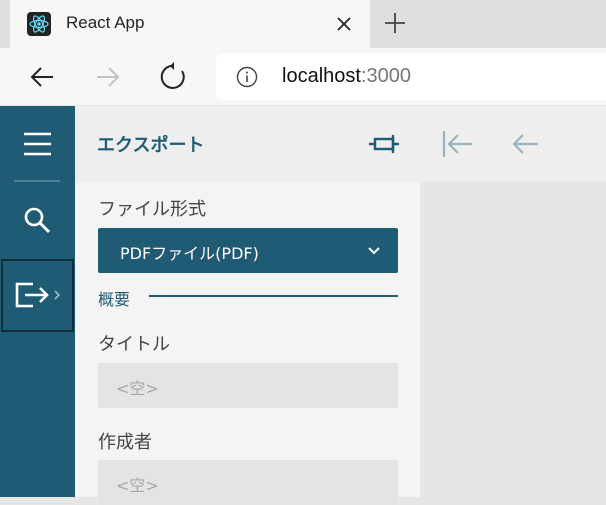 The width and height of the screenshot is (606, 505). I want to click on title-input: <空>, so click(248, 385).